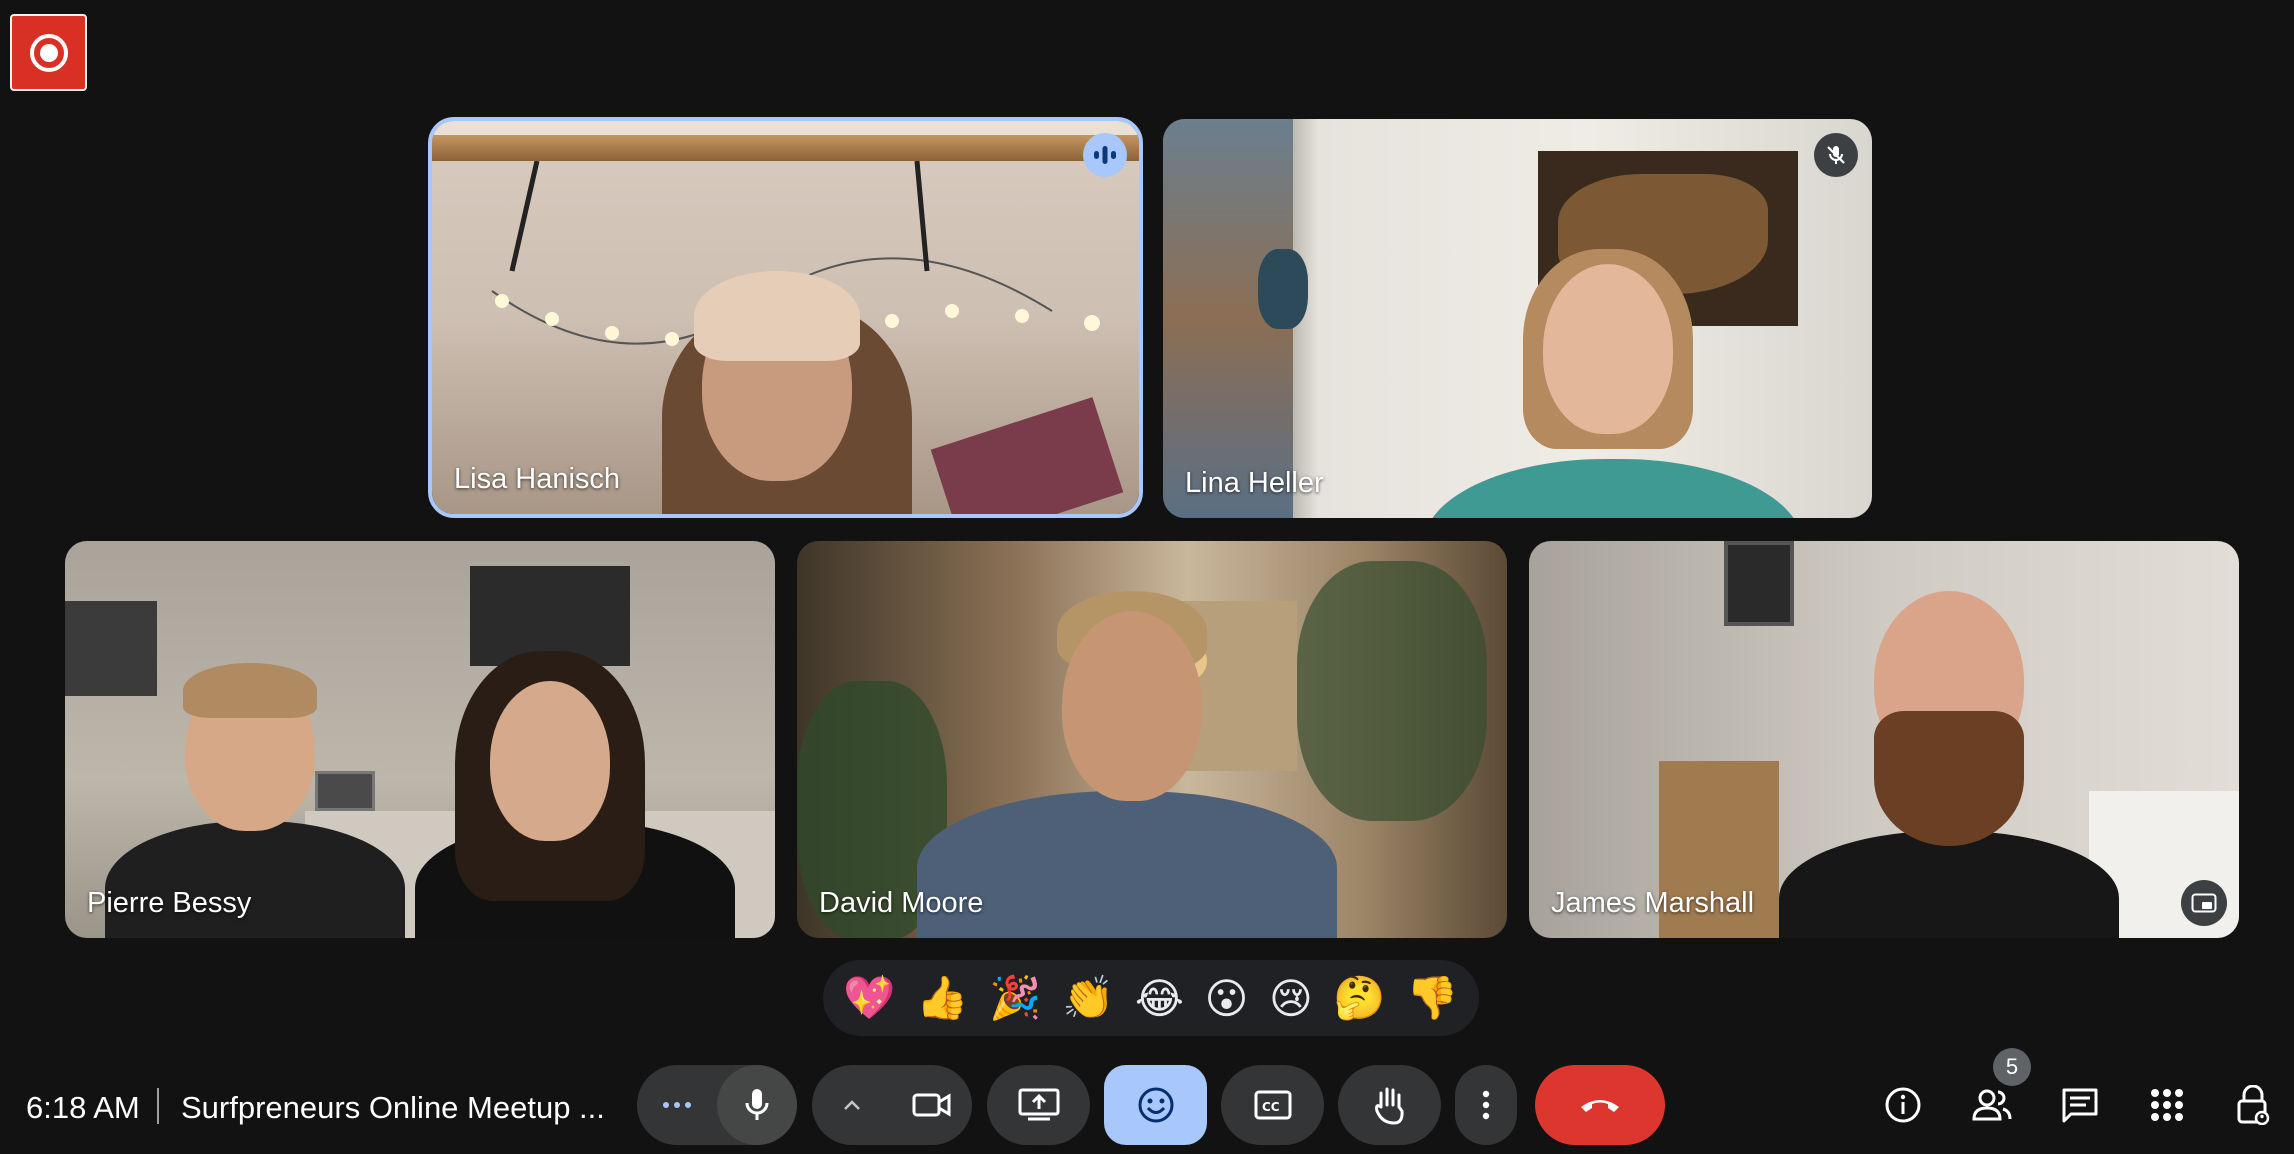  I want to click on raise-hand-icon, so click(1389, 1106).